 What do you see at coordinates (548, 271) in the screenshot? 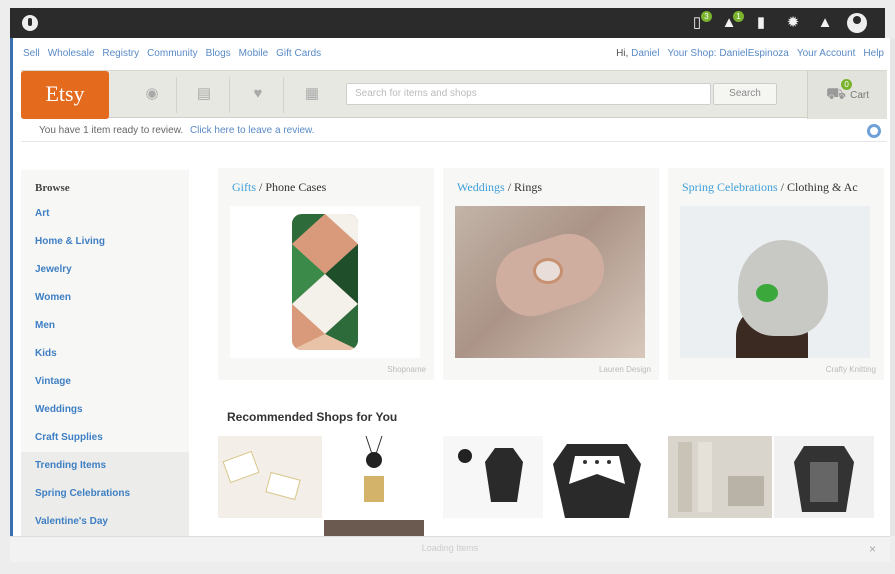
I see `ring-shape` at bounding box center [548, 271].